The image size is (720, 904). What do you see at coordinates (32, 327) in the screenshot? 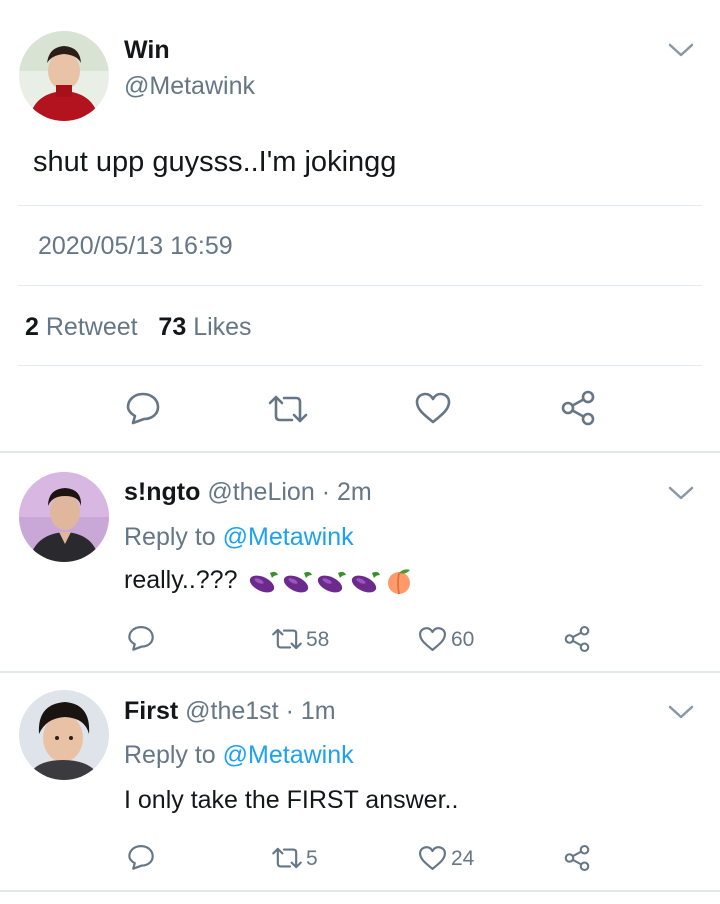
I see `retweet-count: 2` at bounding box center [32, 327].